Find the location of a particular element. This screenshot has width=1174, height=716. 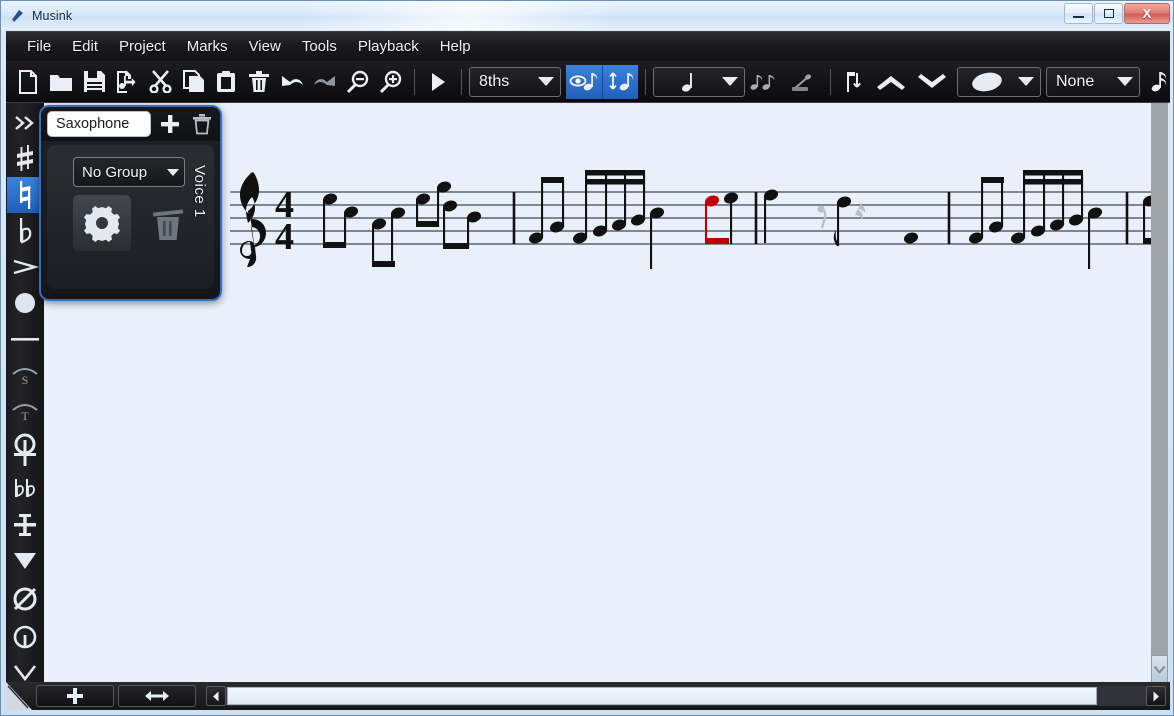

redo-arrow-icon is located at coordinates (325, 82).